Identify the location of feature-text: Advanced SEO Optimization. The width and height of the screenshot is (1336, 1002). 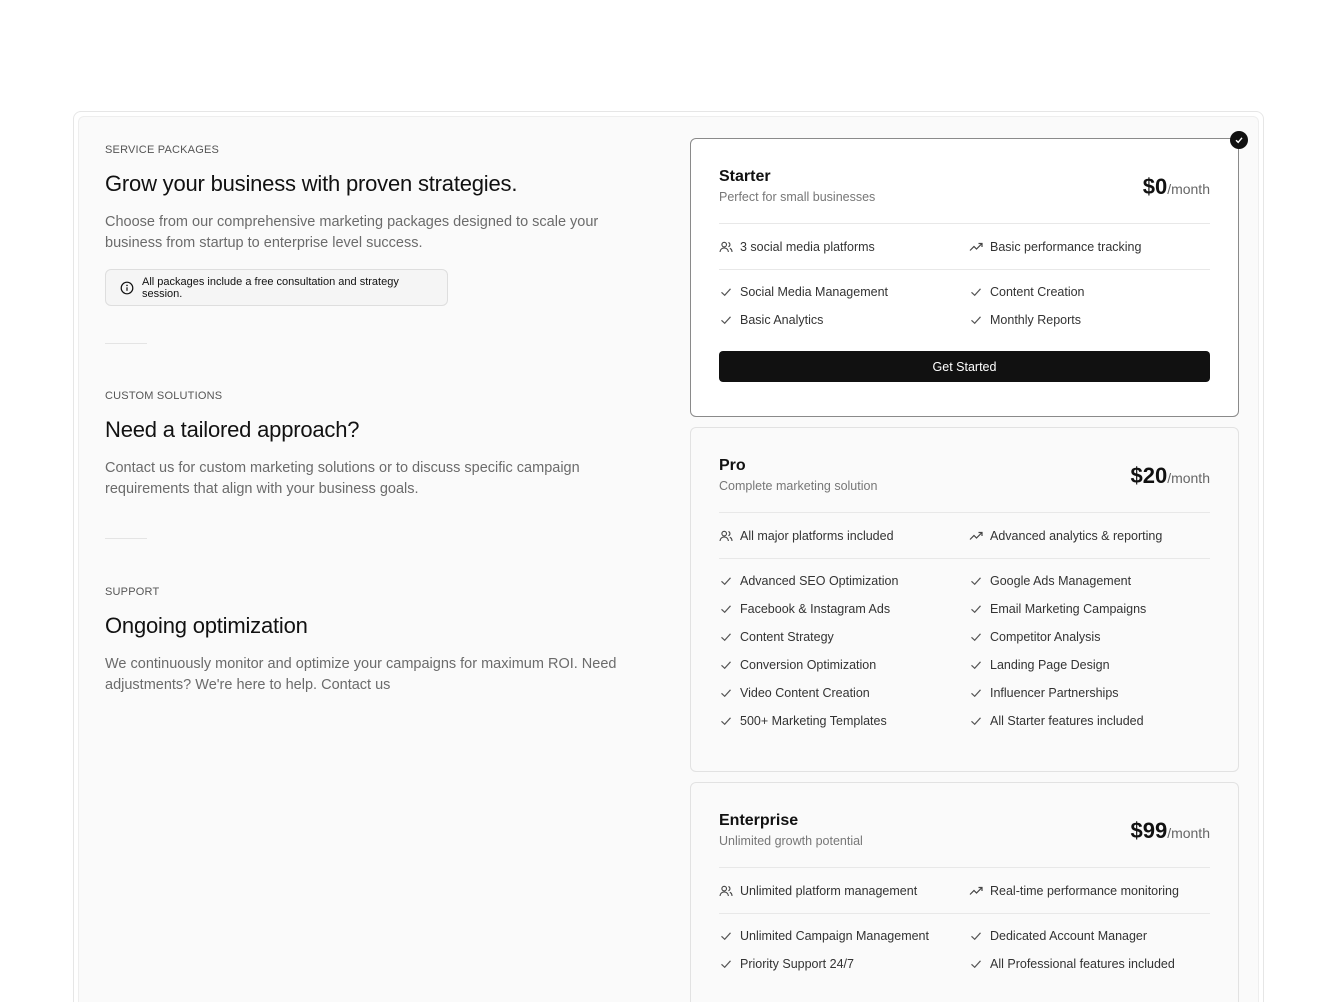
(819, 581).